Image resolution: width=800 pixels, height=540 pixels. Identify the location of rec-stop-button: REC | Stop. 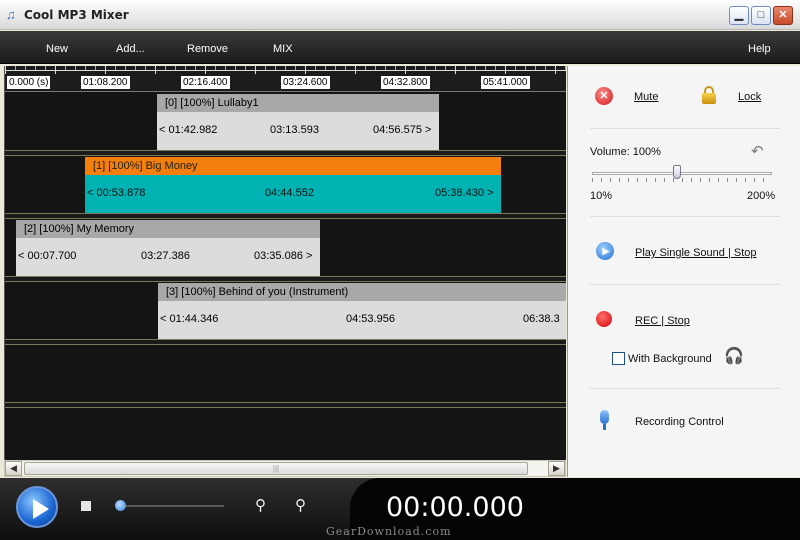
(662, 321).